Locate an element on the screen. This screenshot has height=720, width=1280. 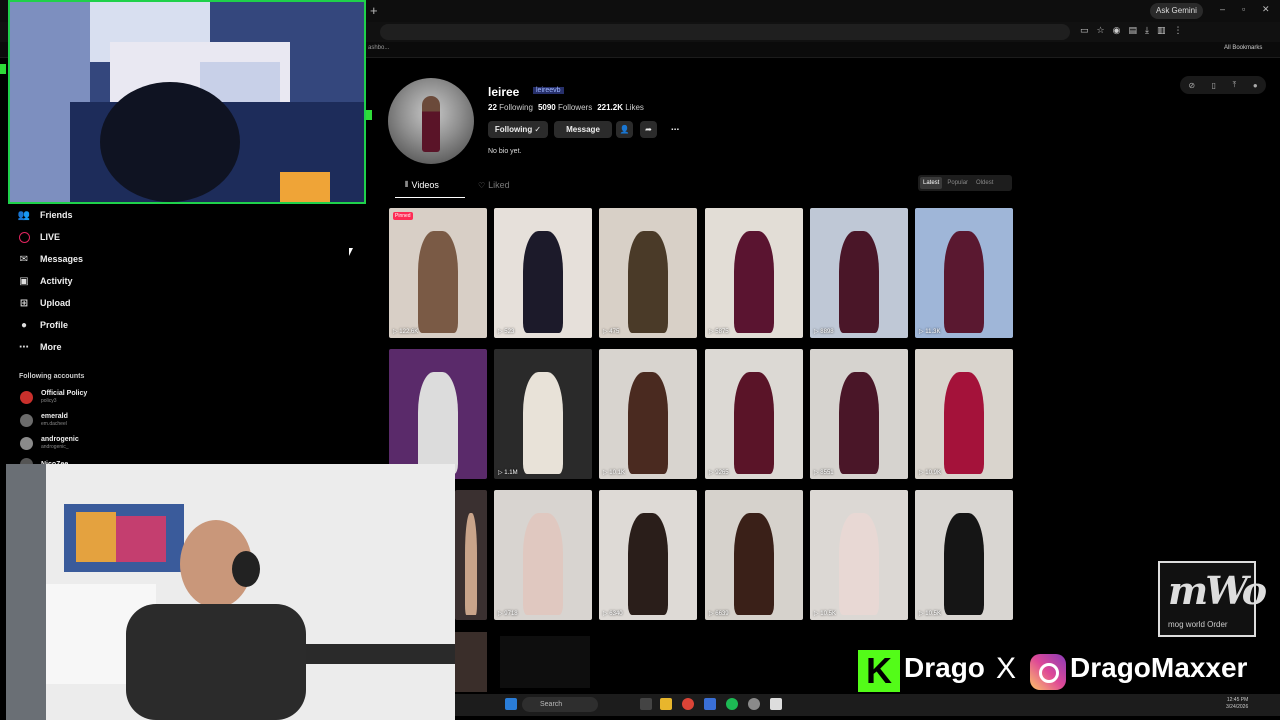
view-count: ▷ 5875 is located at coordinates (719, 332).